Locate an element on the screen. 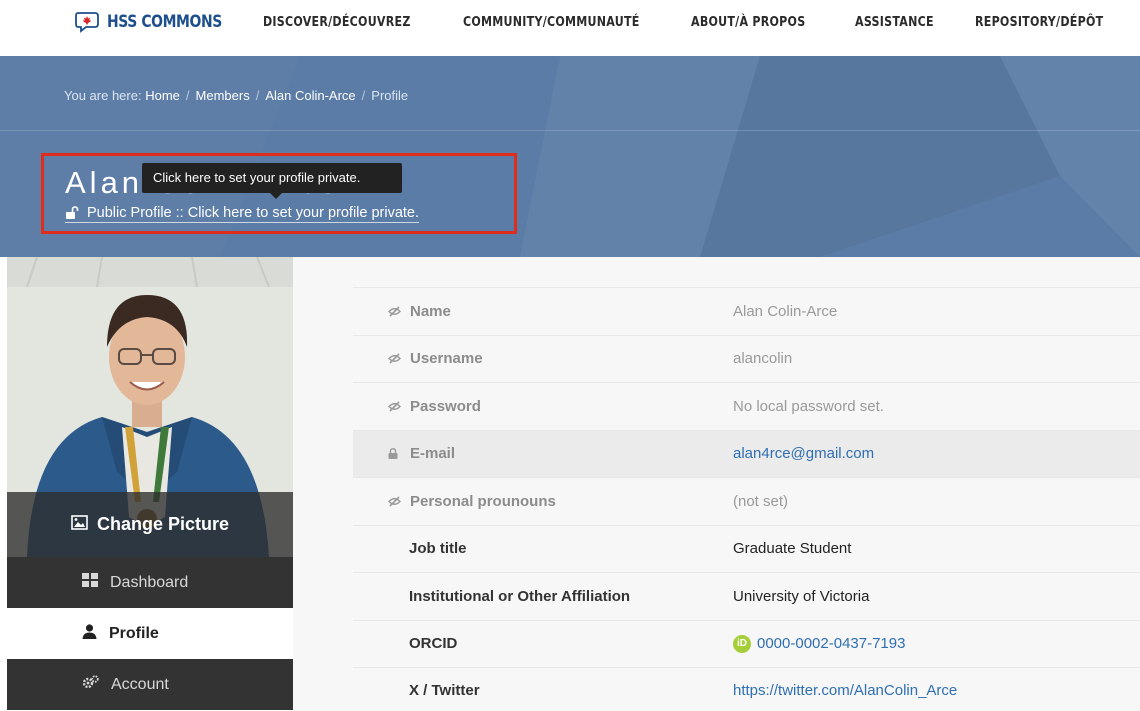 The image size is (1140, 711). row-label: X / Twitter is located at coordinates (444, 691).